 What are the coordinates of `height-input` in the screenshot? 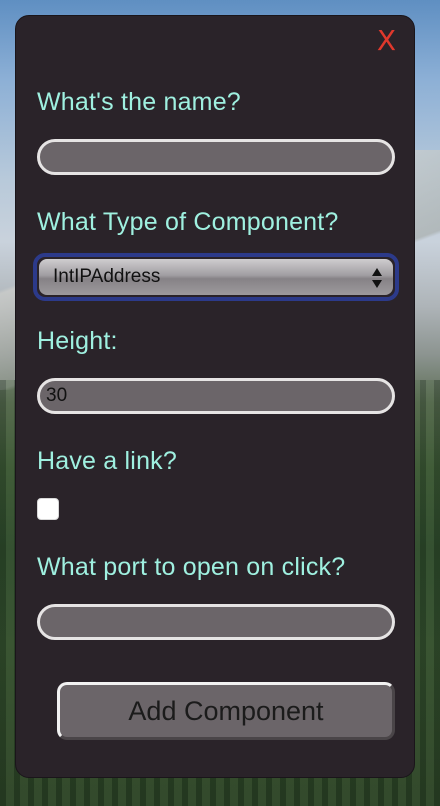 It's located at (216, 396).